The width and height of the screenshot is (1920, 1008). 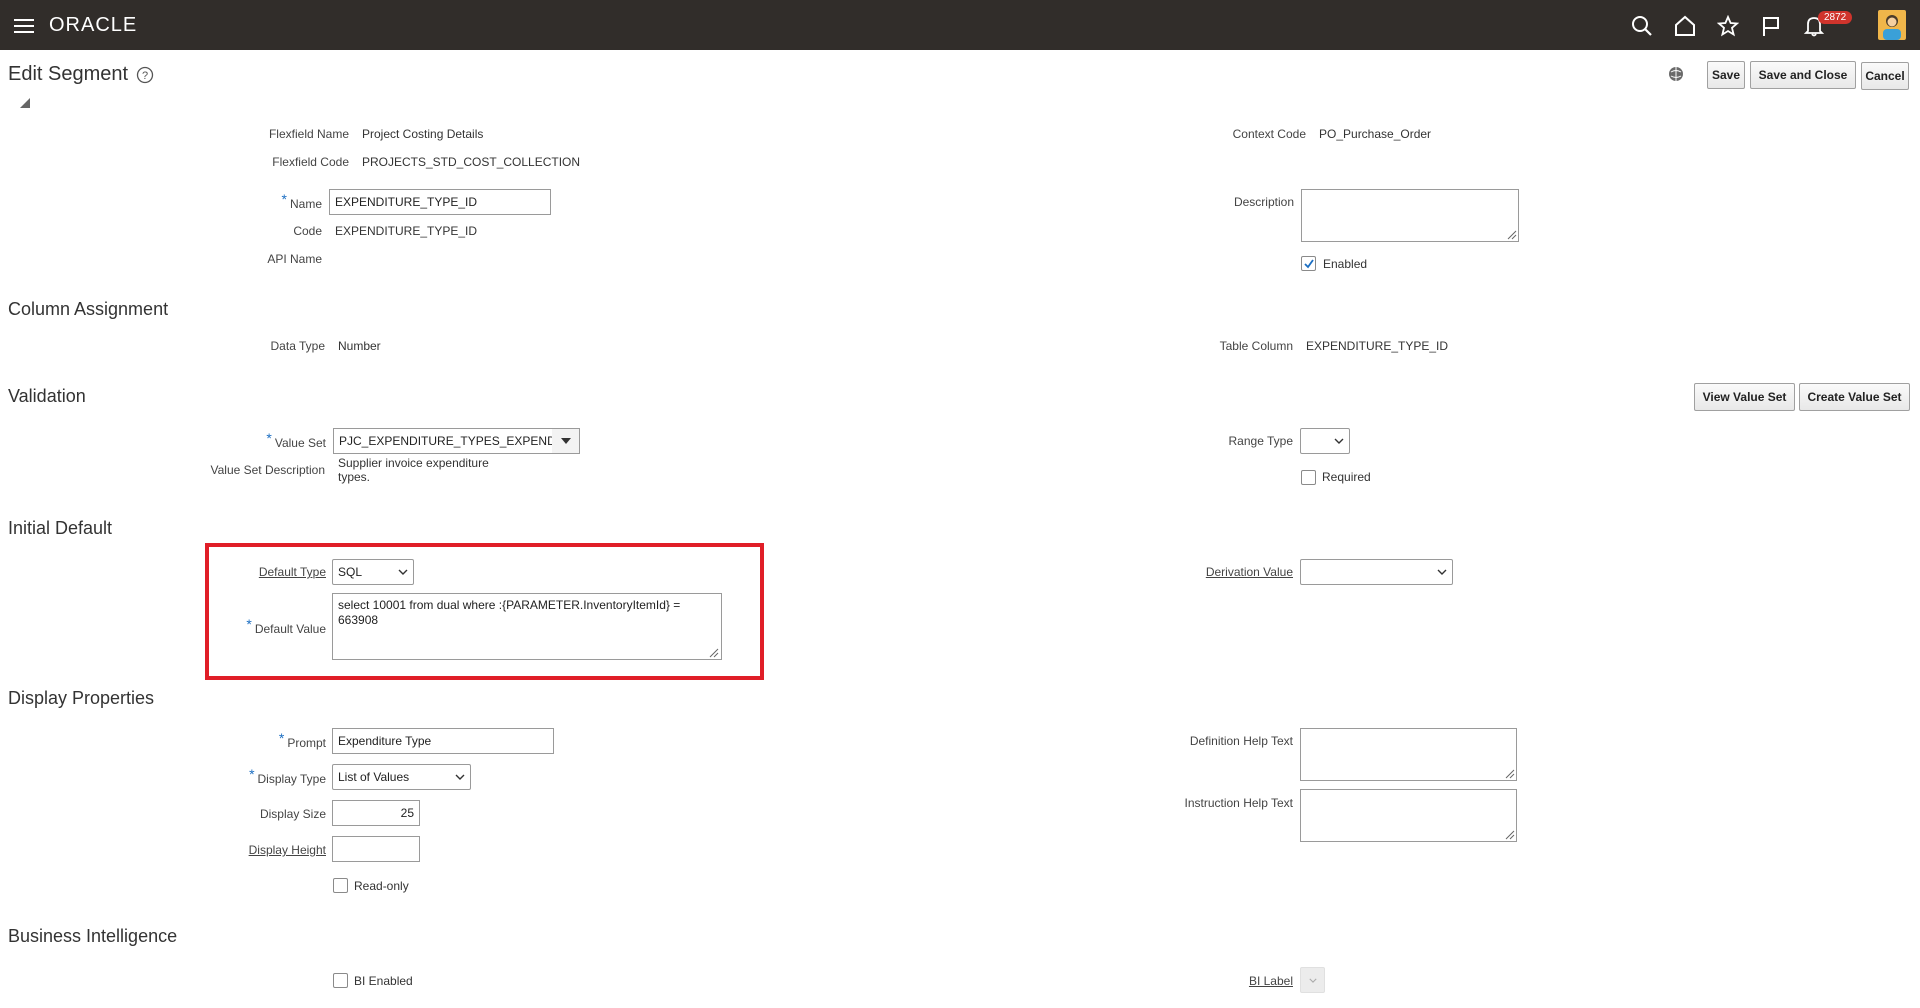 What do you see at coordinates (1346, 477) in the screenshot?
I see `required-label: Required` at bounding box center [1346, 477].